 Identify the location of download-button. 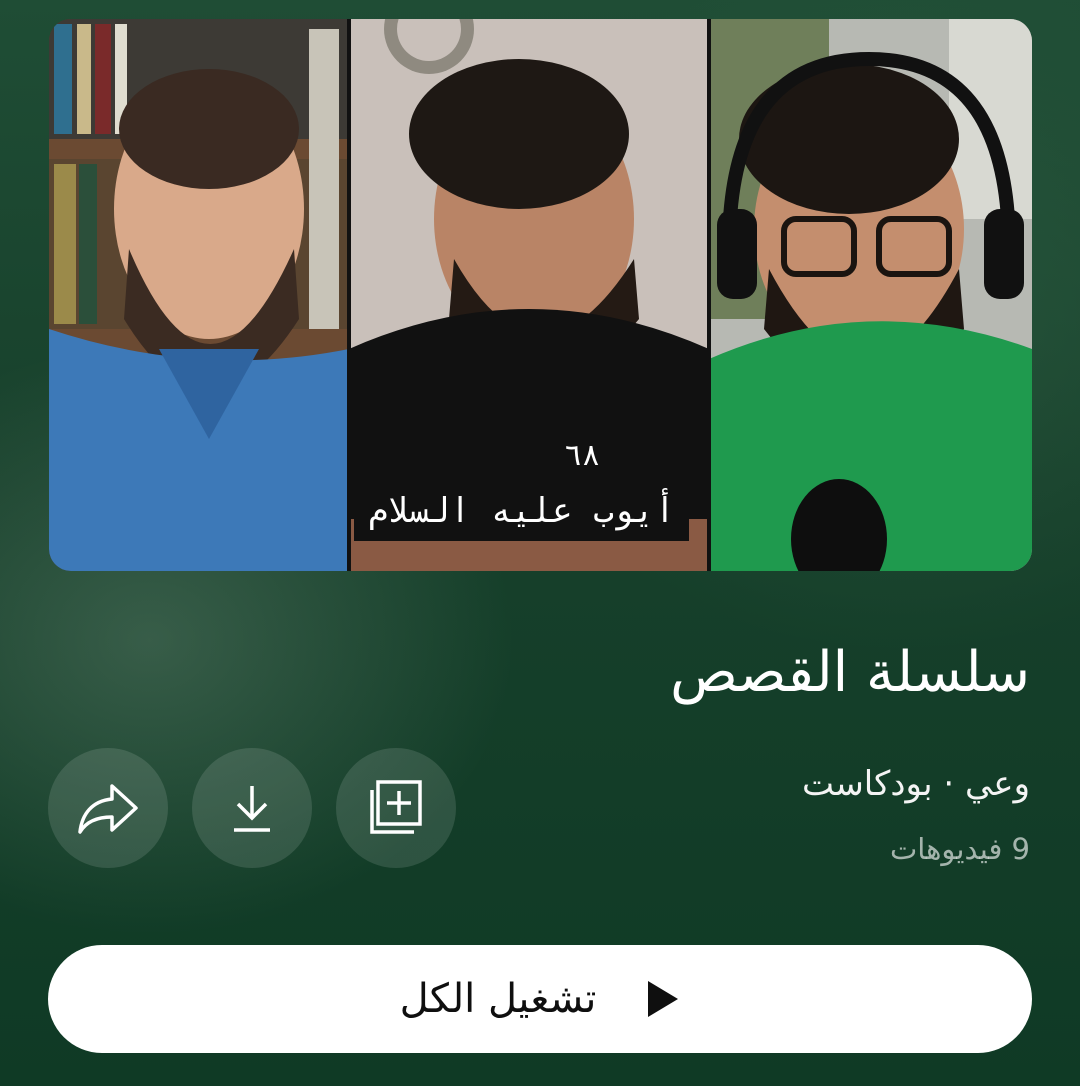
(252, 808).